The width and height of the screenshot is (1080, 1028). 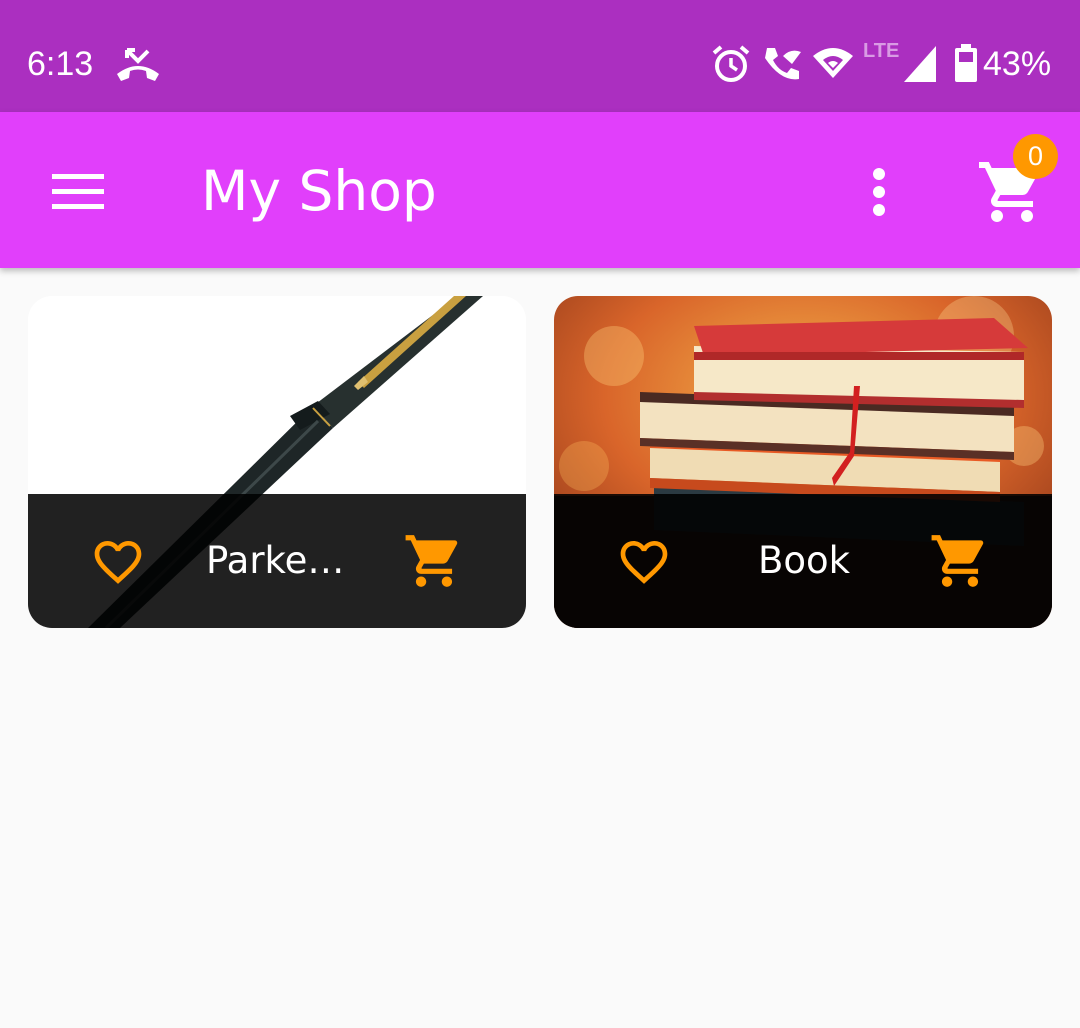 I want to click on battery-percentage: 43%, so click(x=1017, y=64).